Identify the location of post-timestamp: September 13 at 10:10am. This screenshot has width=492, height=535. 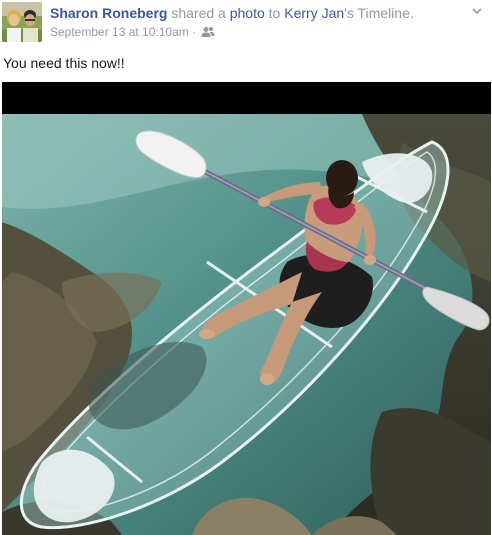
(119, 32).